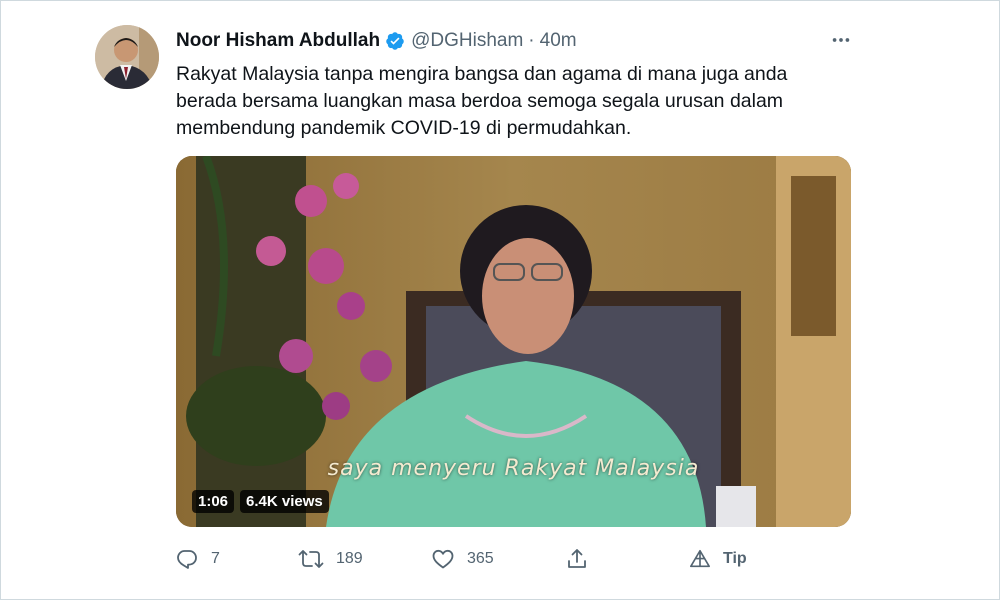 This screenshot has width=1000, height=600. Describe the element at coordinates (735, 558) in the screenshot. I see `tip-label: Tip` at that location.